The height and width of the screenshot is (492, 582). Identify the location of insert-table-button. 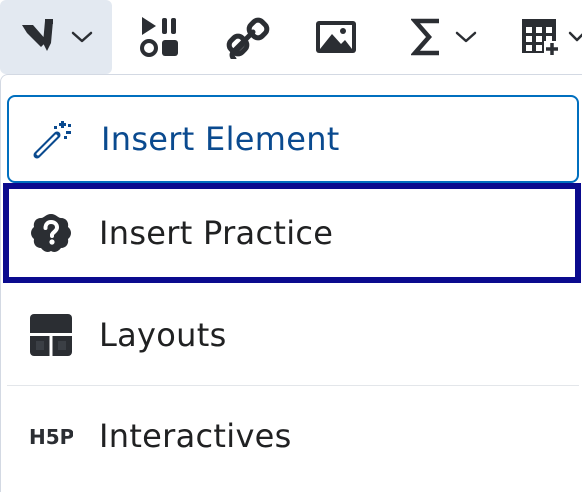
(546, 37).